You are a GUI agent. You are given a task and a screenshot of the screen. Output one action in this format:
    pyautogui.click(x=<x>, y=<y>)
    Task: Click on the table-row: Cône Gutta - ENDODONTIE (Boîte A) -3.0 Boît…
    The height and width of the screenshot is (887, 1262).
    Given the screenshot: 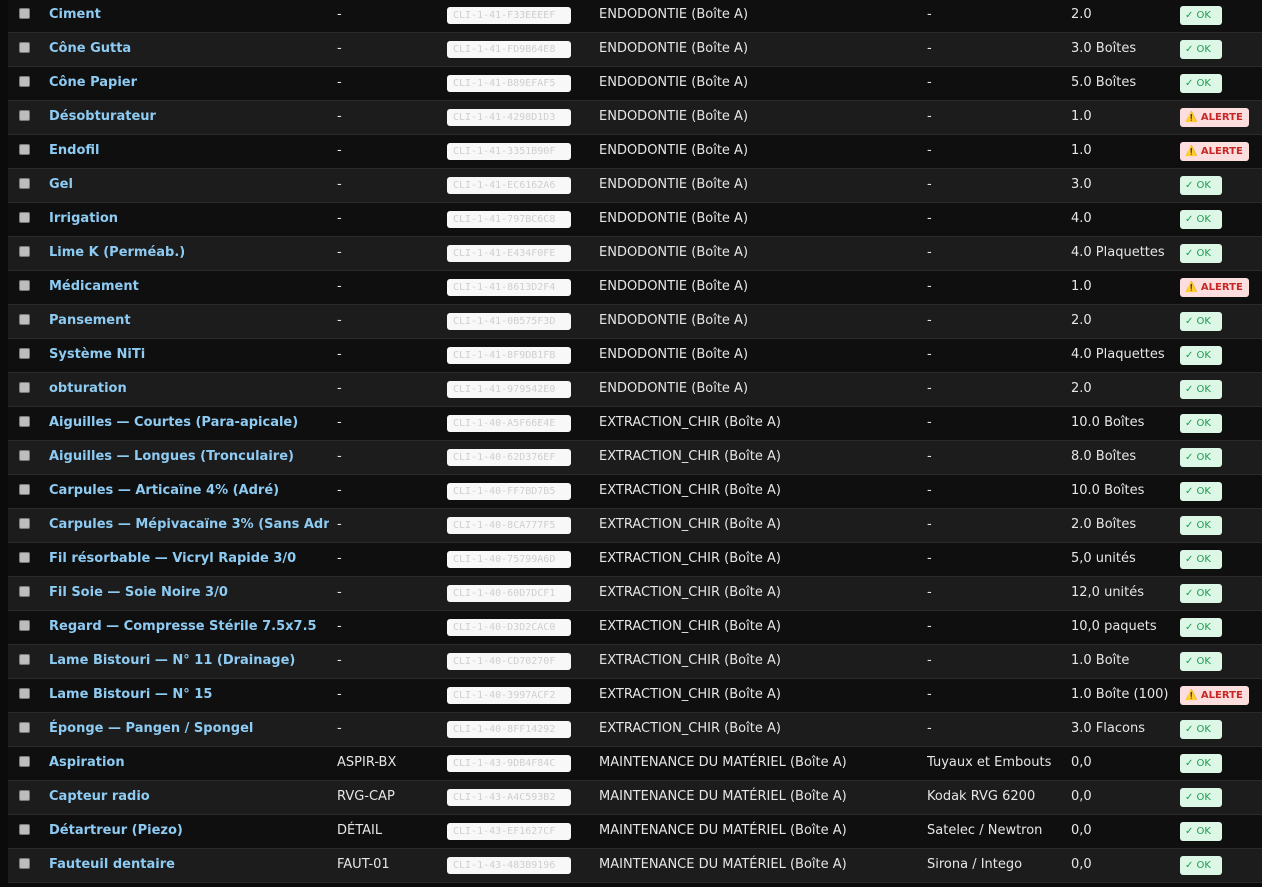 What is the action you would take?
    pyautogui.click(x=635, y=50)
    